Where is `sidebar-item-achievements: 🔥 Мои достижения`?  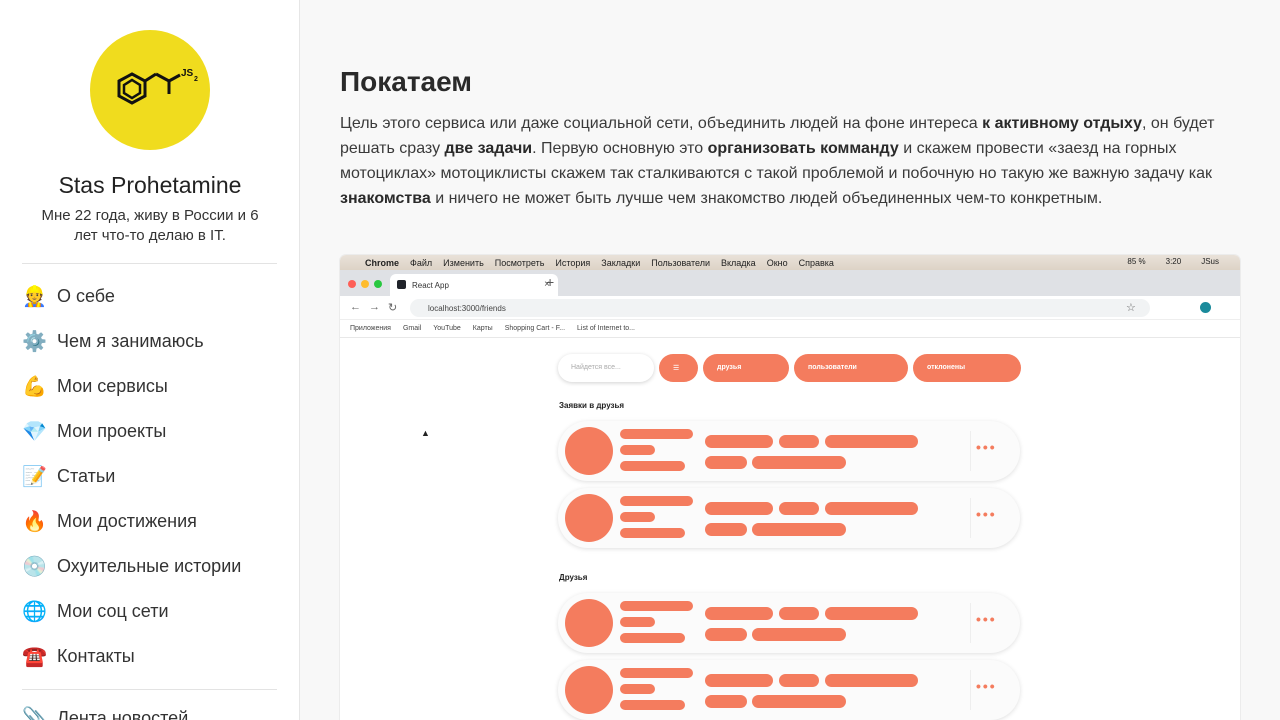 sidebar-item-achievements: 🔥 Мои достижения is located at coordinates (149, 521).